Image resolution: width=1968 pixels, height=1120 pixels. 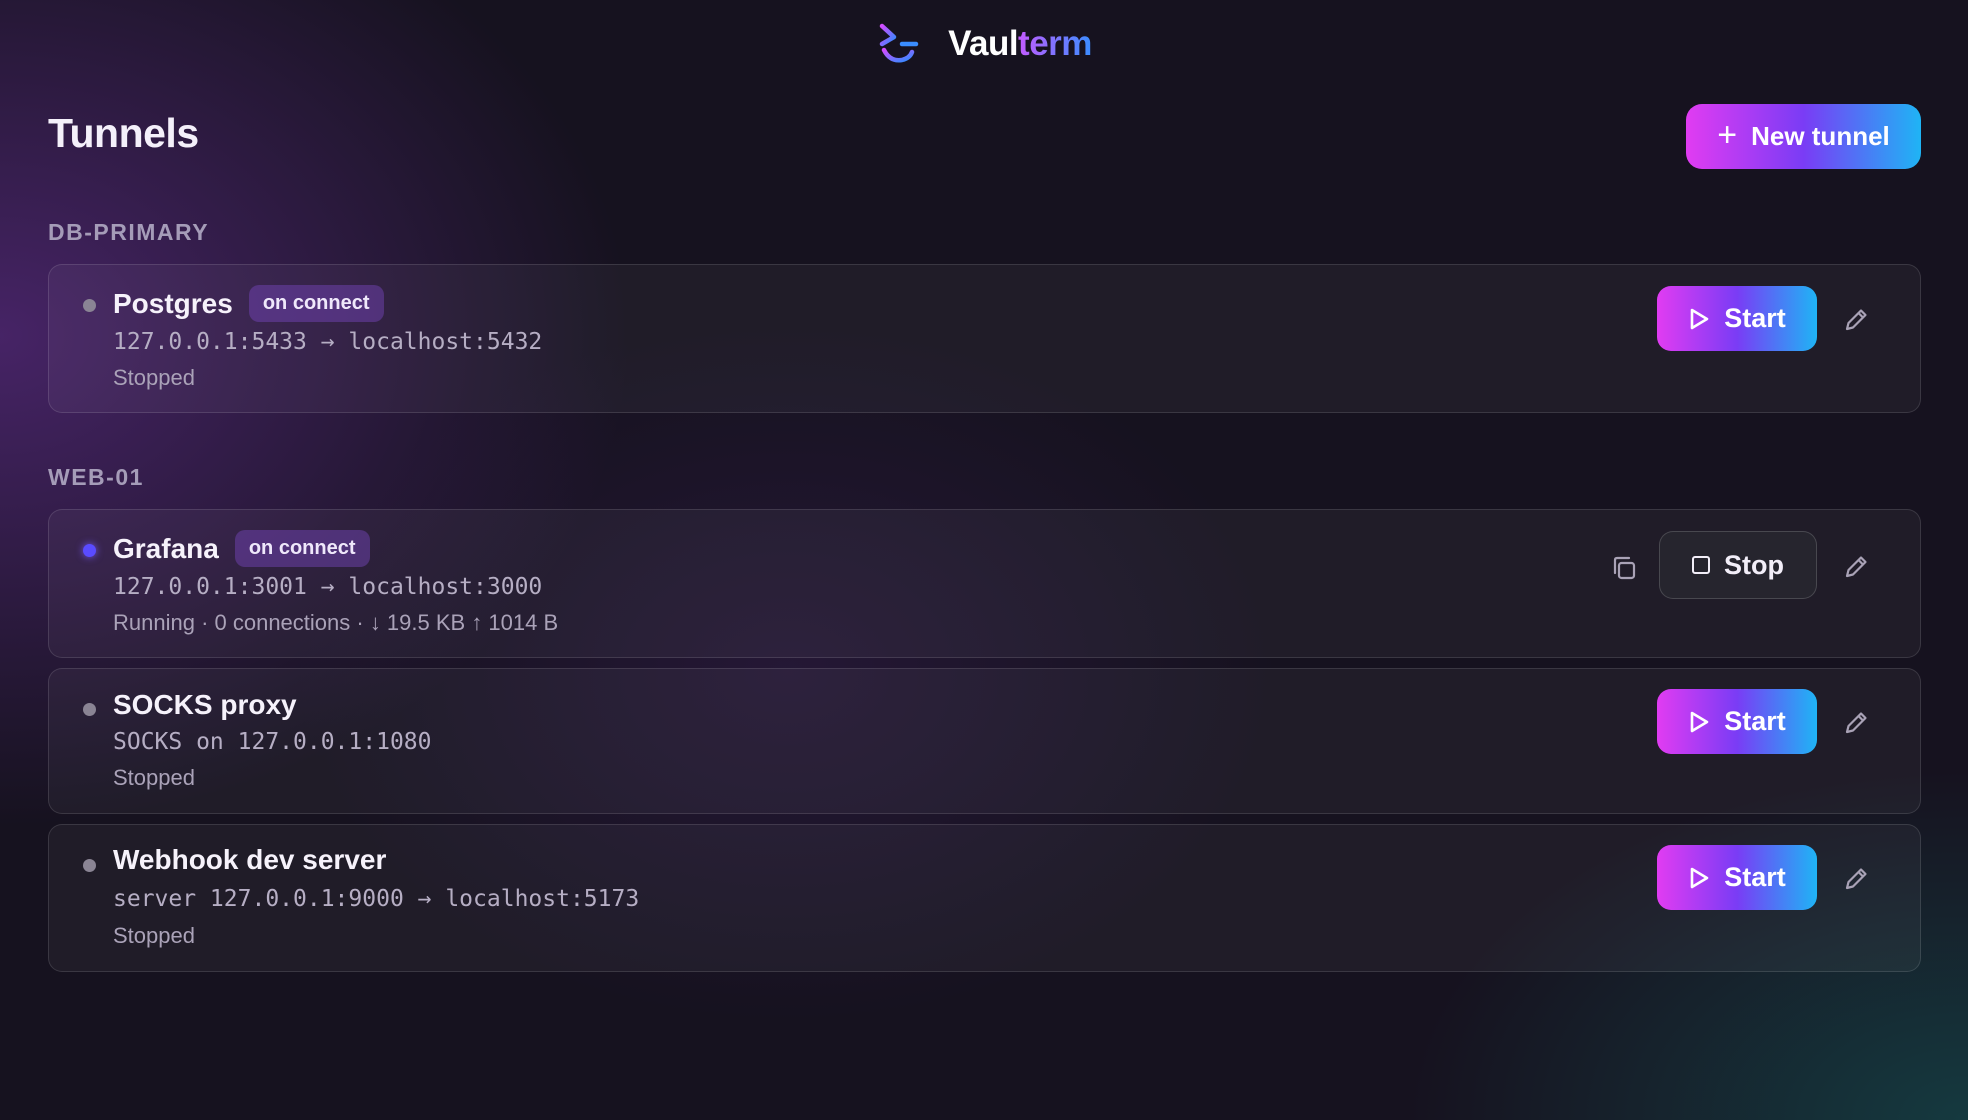 What do you see at coordinates (123, 133) in the screenshot?
I see `page-title: Tunnels` at bounding box center [123, 133].